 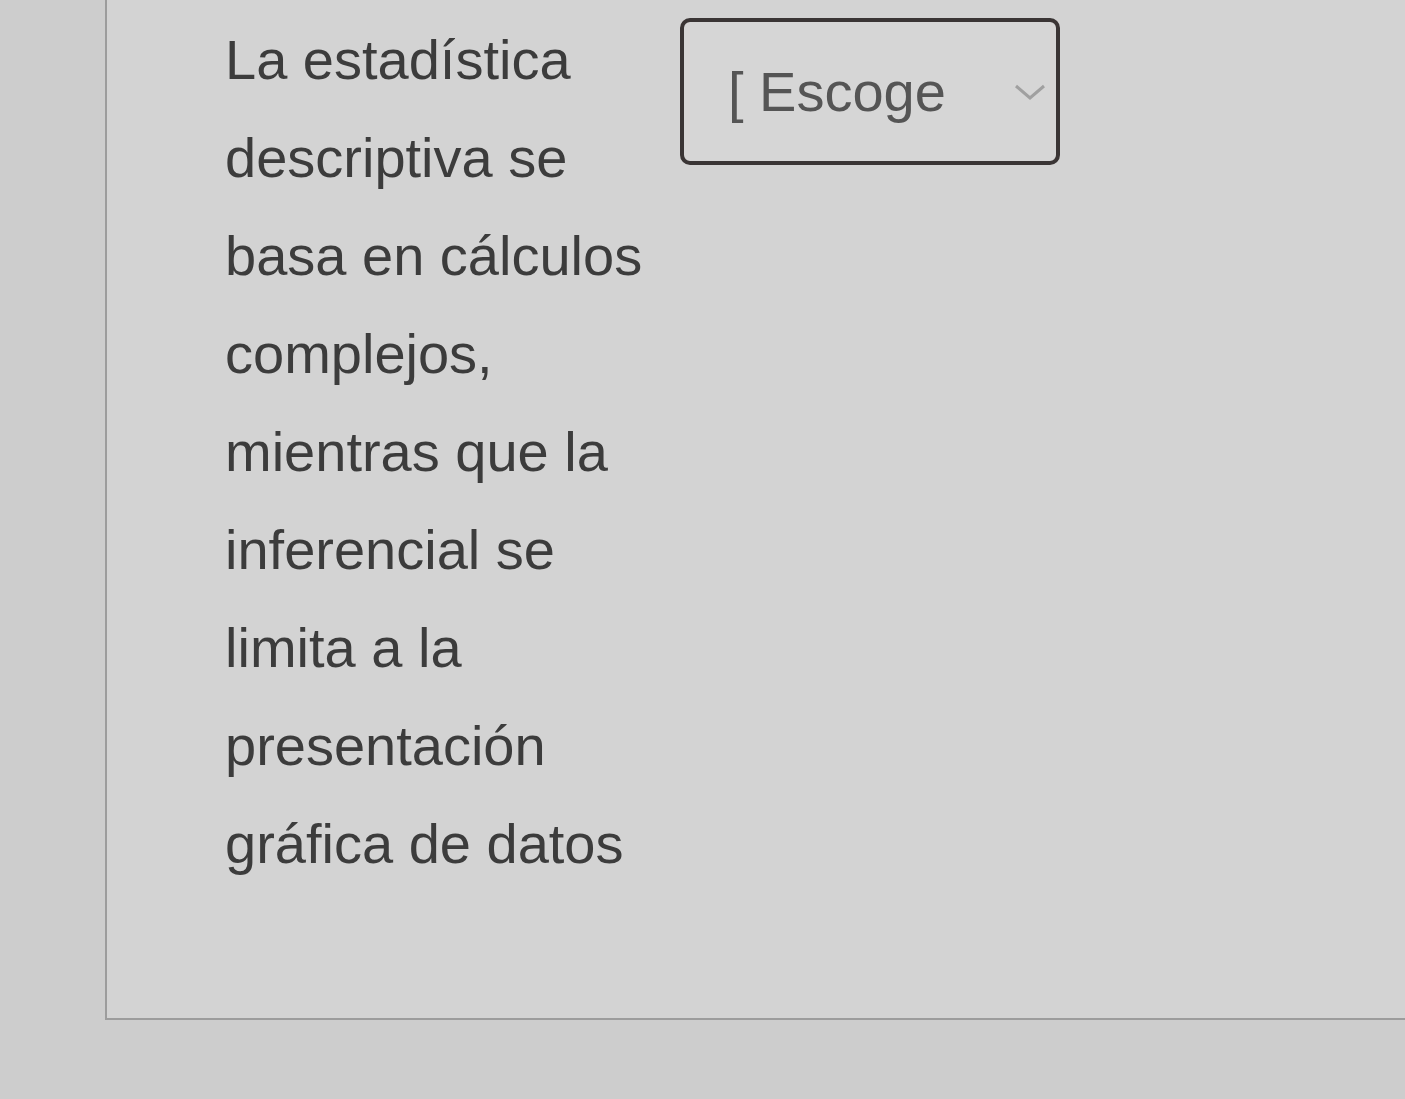 What do you see at coordinates (870, 91) in the screenshot?
I see `answer-dropdown: [ Escoge` at bounding box center [870, 91].